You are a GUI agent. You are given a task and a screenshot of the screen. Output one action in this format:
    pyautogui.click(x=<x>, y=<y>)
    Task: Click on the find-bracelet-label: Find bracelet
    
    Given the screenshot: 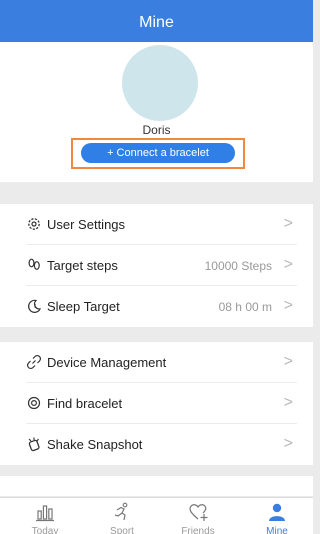 What is the action you would take?
    pyautogui.click(x=85, y=403)
    